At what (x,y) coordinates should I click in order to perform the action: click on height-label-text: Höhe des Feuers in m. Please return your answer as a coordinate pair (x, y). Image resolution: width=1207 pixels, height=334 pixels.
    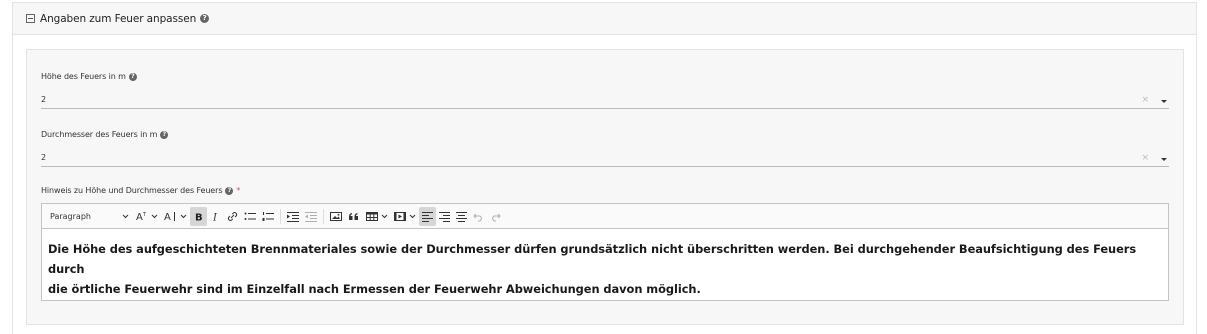
    Looking at the image, I should click on (83, 76).